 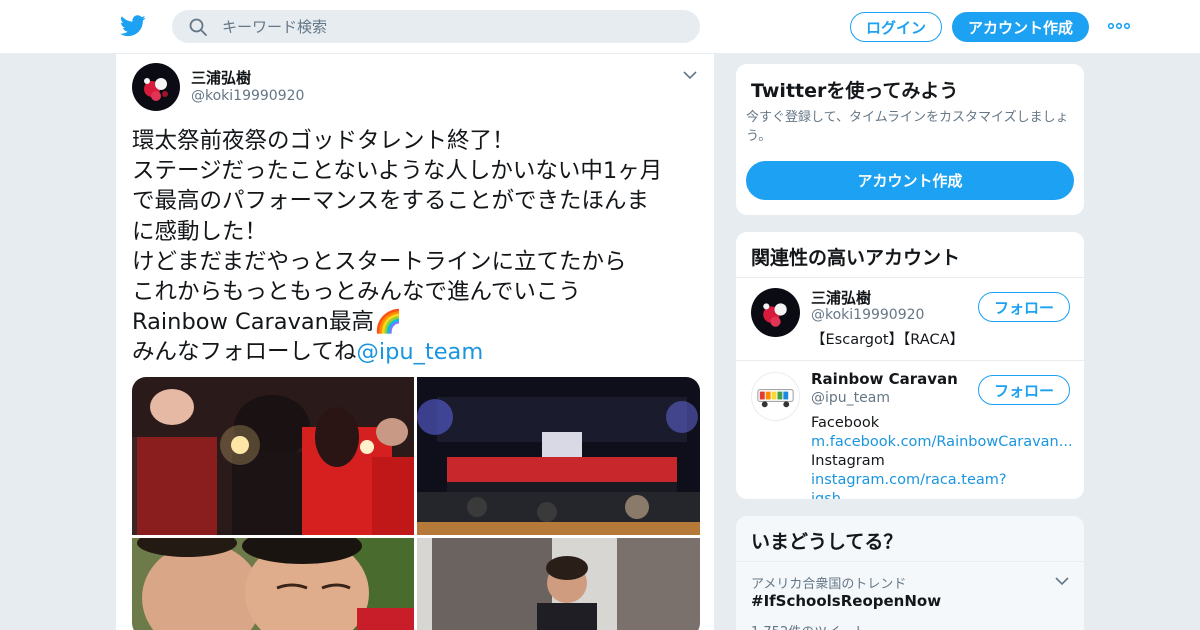 What do you see at coordinates (323, 141) in the screenshot?
I see `tweet-line: 環太祭前夜祭のゴッドタレント終了！` at bounding box center [323, 141].